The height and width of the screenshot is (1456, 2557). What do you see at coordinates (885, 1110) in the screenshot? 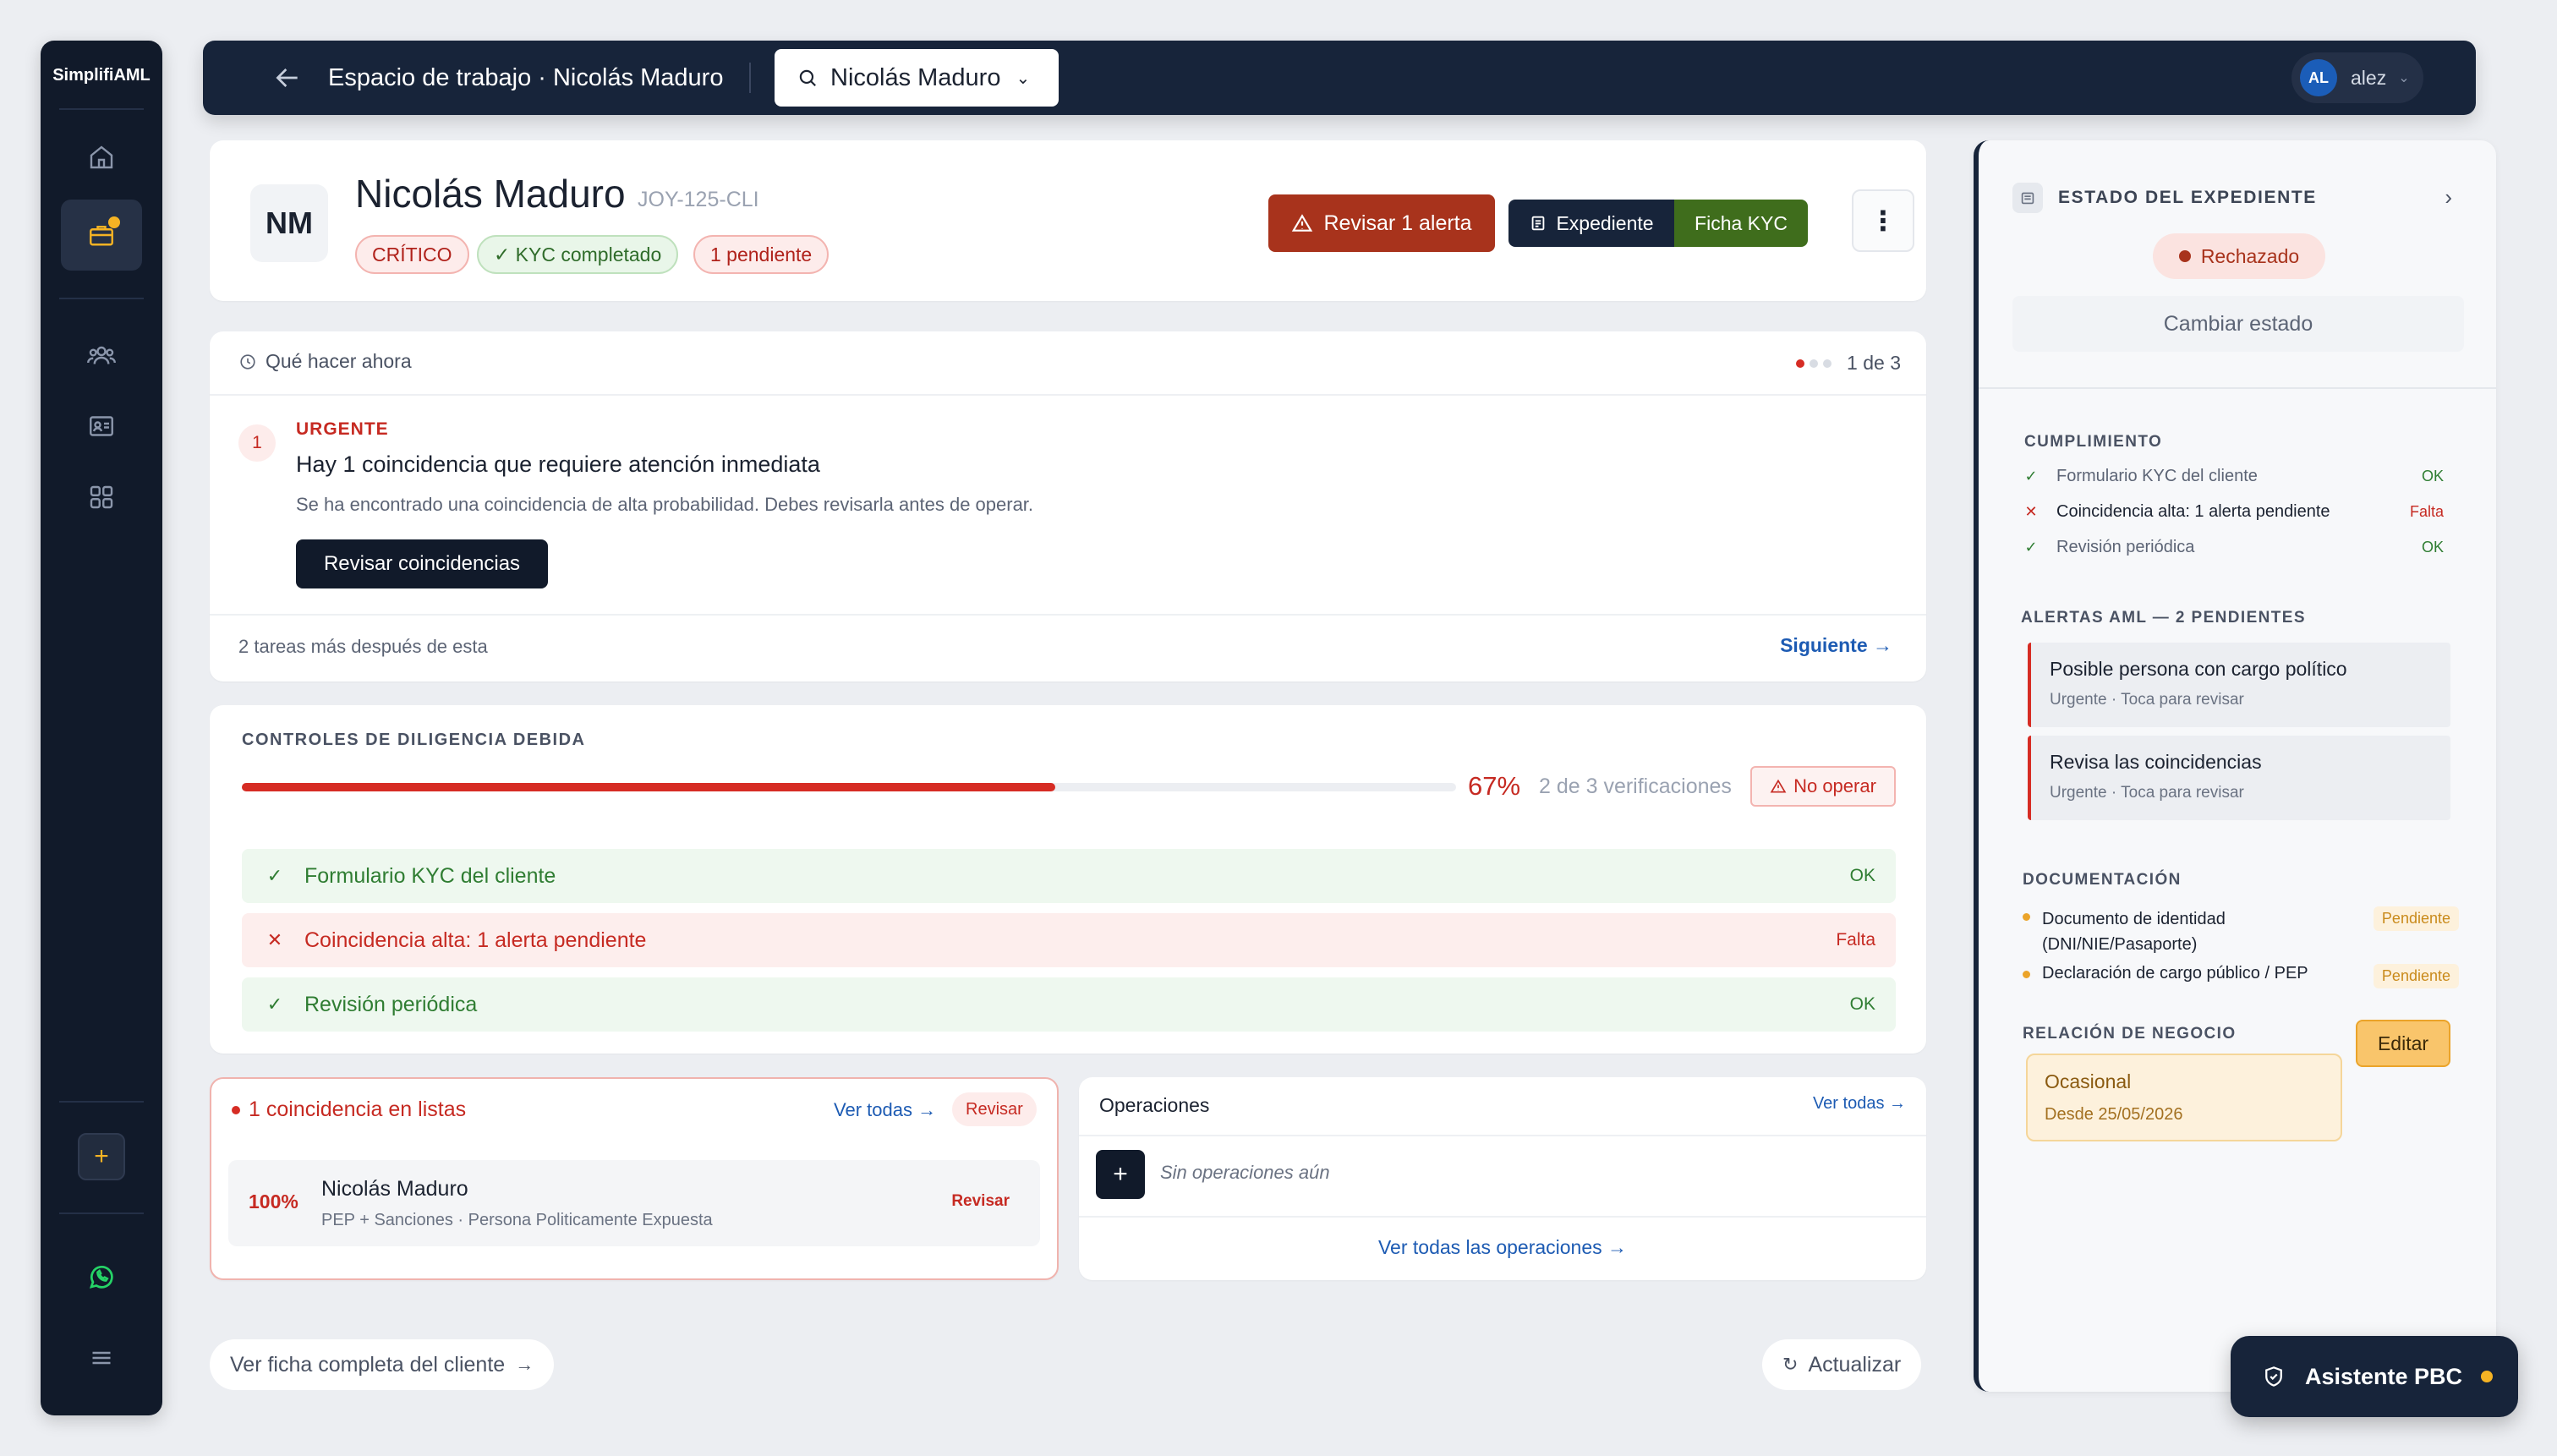
I see `see-all-matches-link: Ver todas →` at bounding box center [885, 1110].